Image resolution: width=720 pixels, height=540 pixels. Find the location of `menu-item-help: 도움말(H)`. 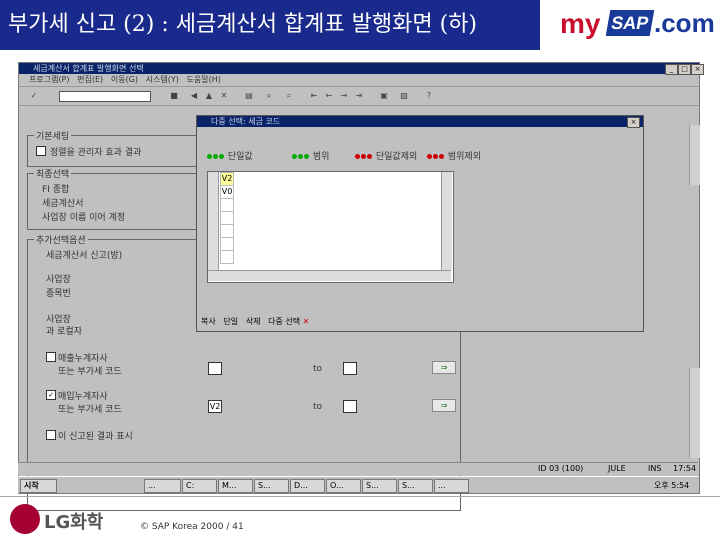

menu-item-help: 도움말(H) is located at coordinates (204, 79).